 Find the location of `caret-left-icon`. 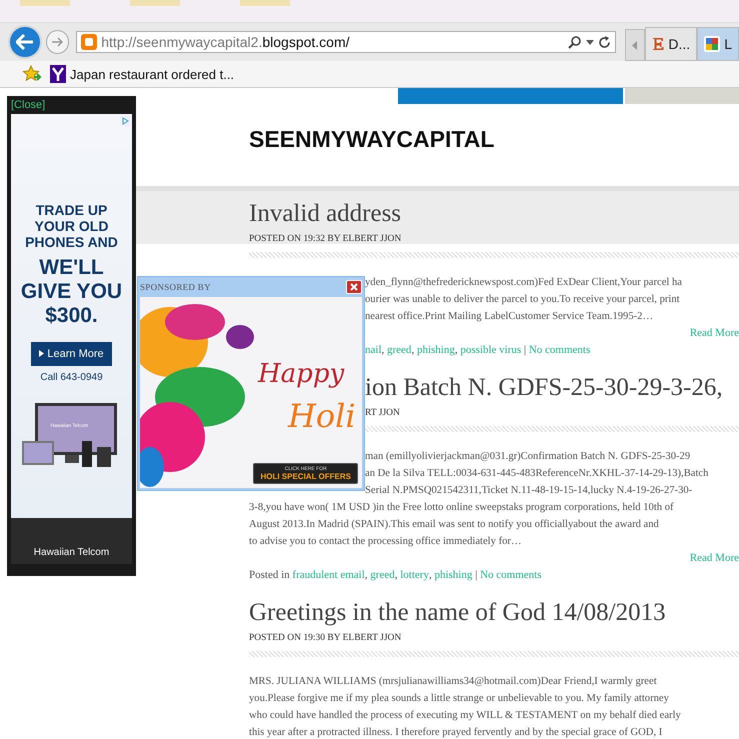

caret-left-icon is located at coordinates (635, 45).